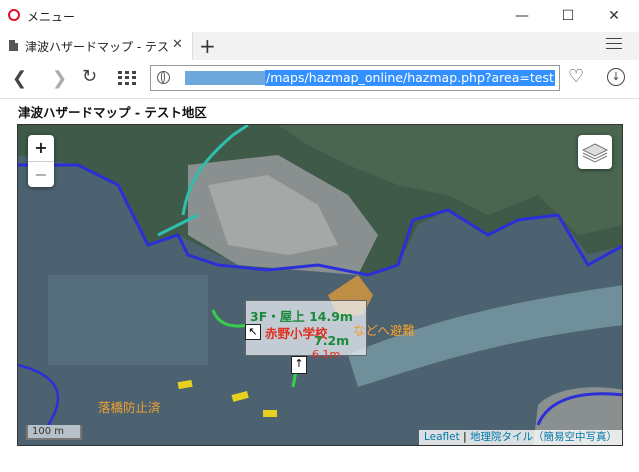 The height and width of the screenshot is (472, 639). I want to click on tab-close-icon: ✕, so click(177, 44).